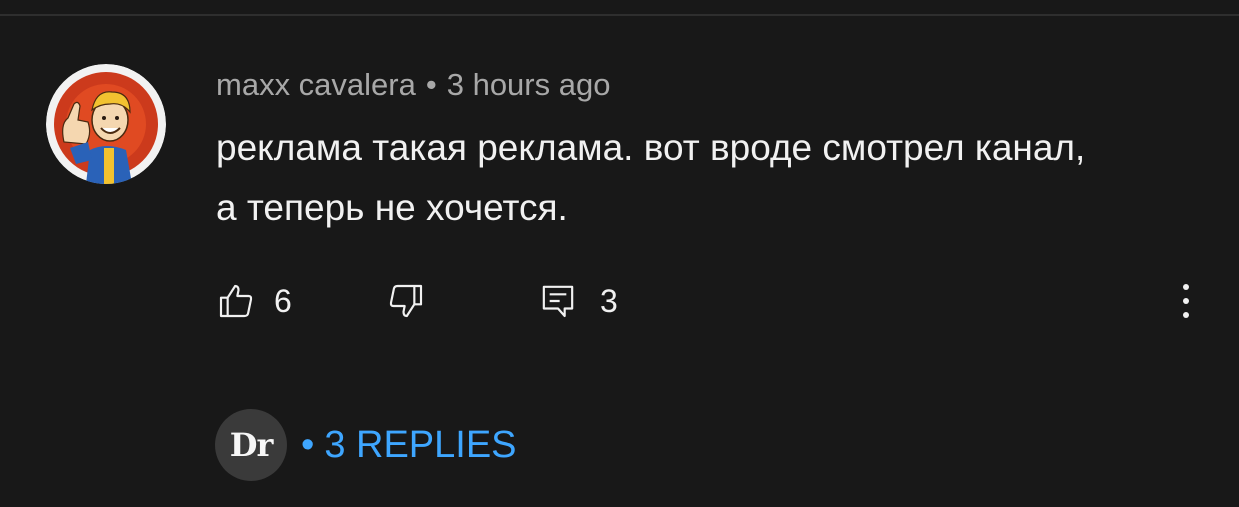 This screenshot has height=507, width=1239. I want to click on reply-button: 3, so click(578, 301).